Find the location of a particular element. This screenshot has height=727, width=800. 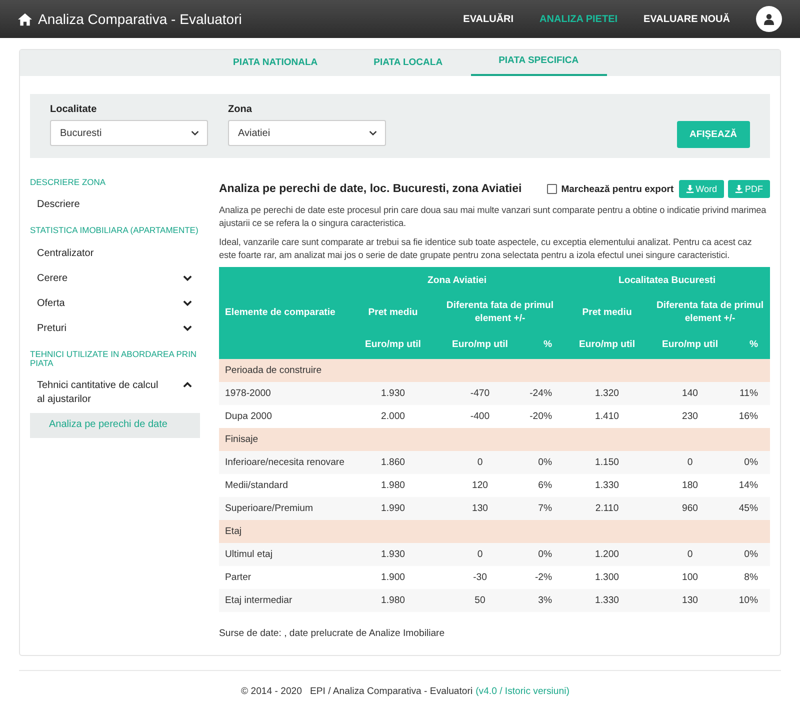

table-cell: 1.860 is located at coordinates (393, 462).